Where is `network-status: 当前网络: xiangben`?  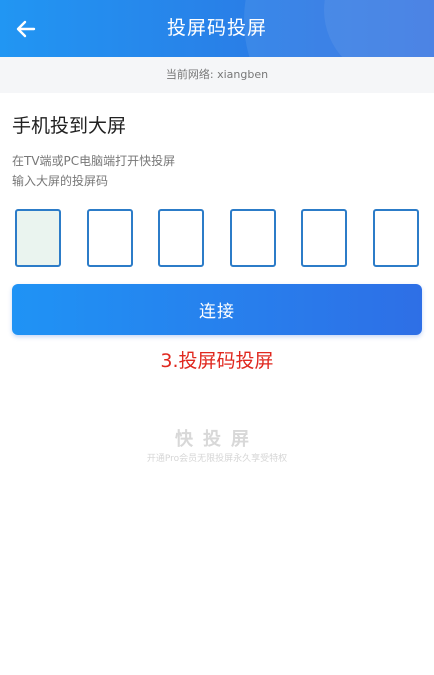
network-status: 当前网络: xiangben is located at coordinates (217, 75).